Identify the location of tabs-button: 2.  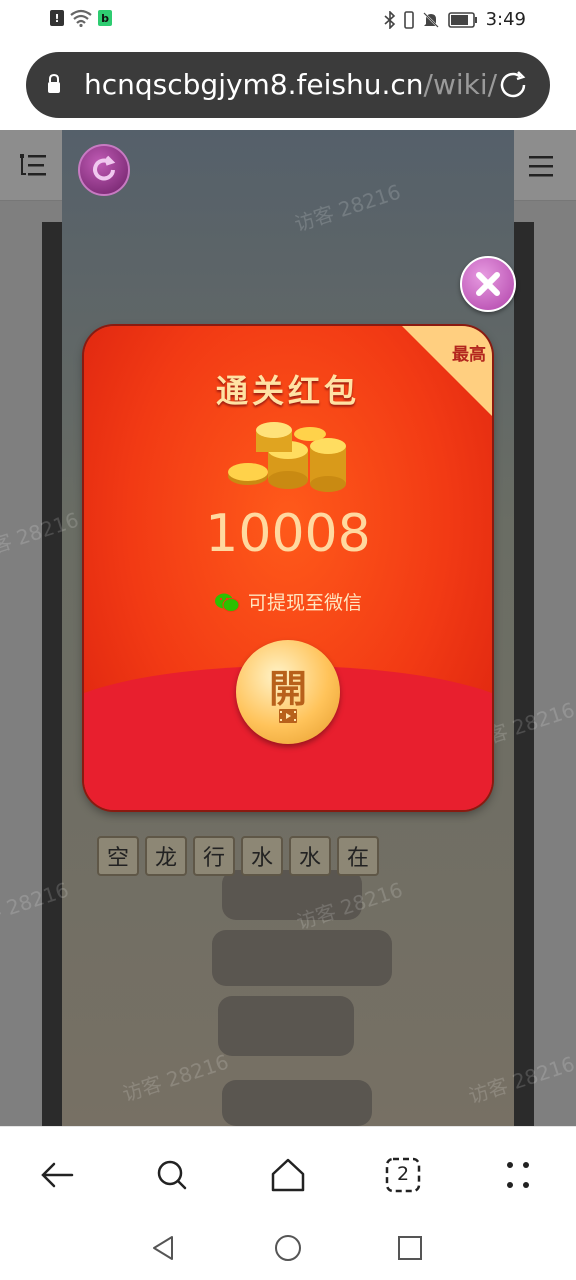
(403, 1175).